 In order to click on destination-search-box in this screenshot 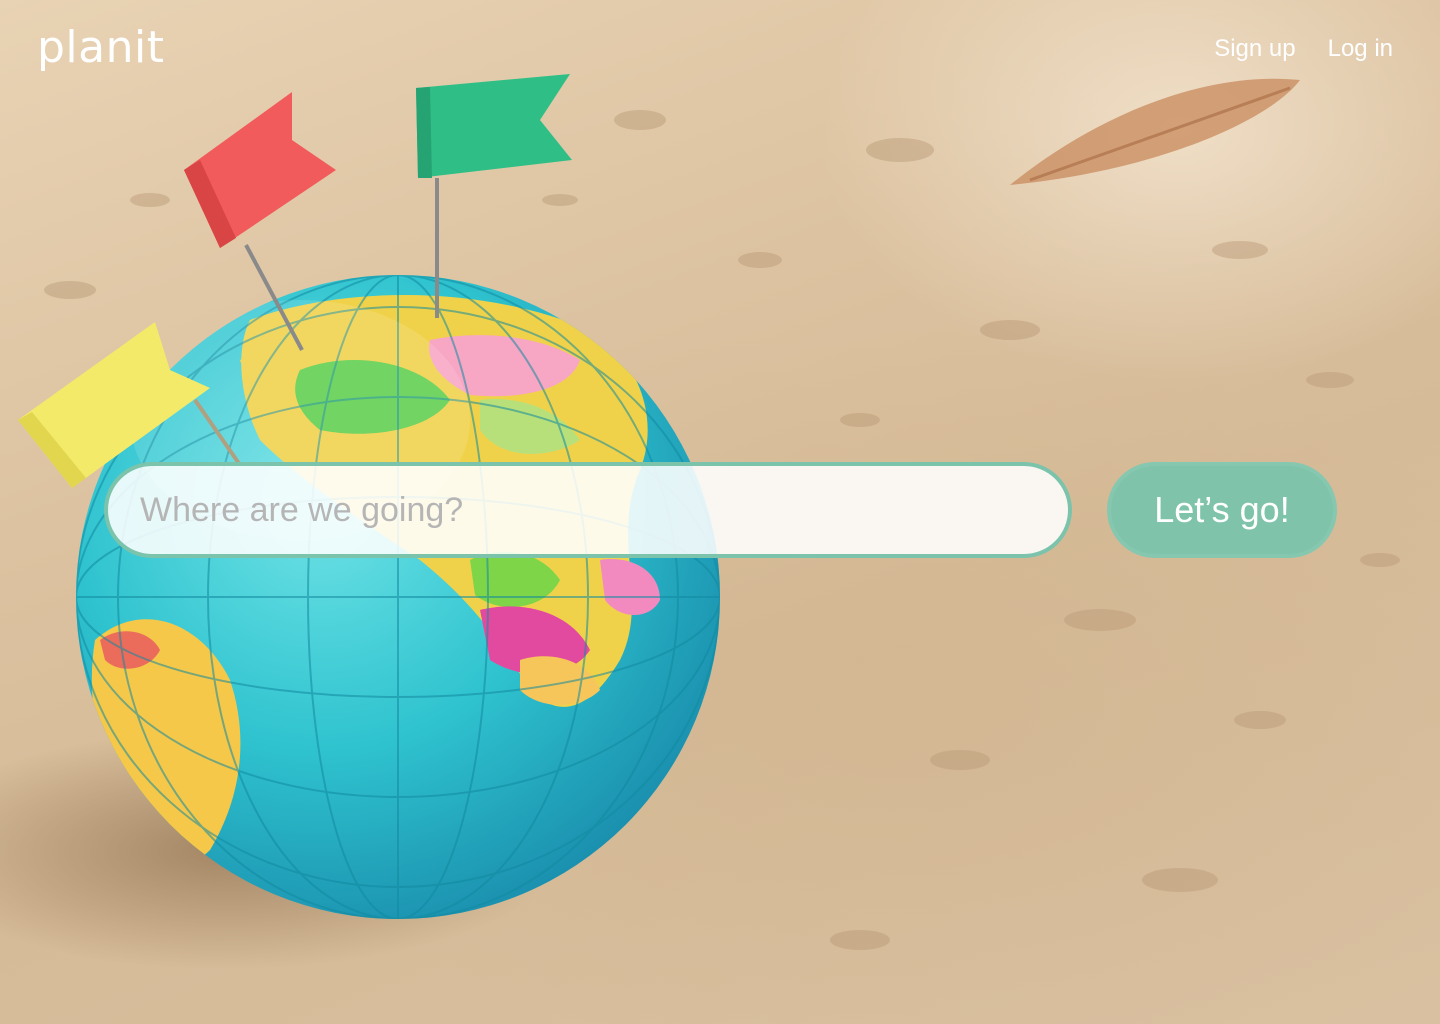, I will do `click(588, 510)`.